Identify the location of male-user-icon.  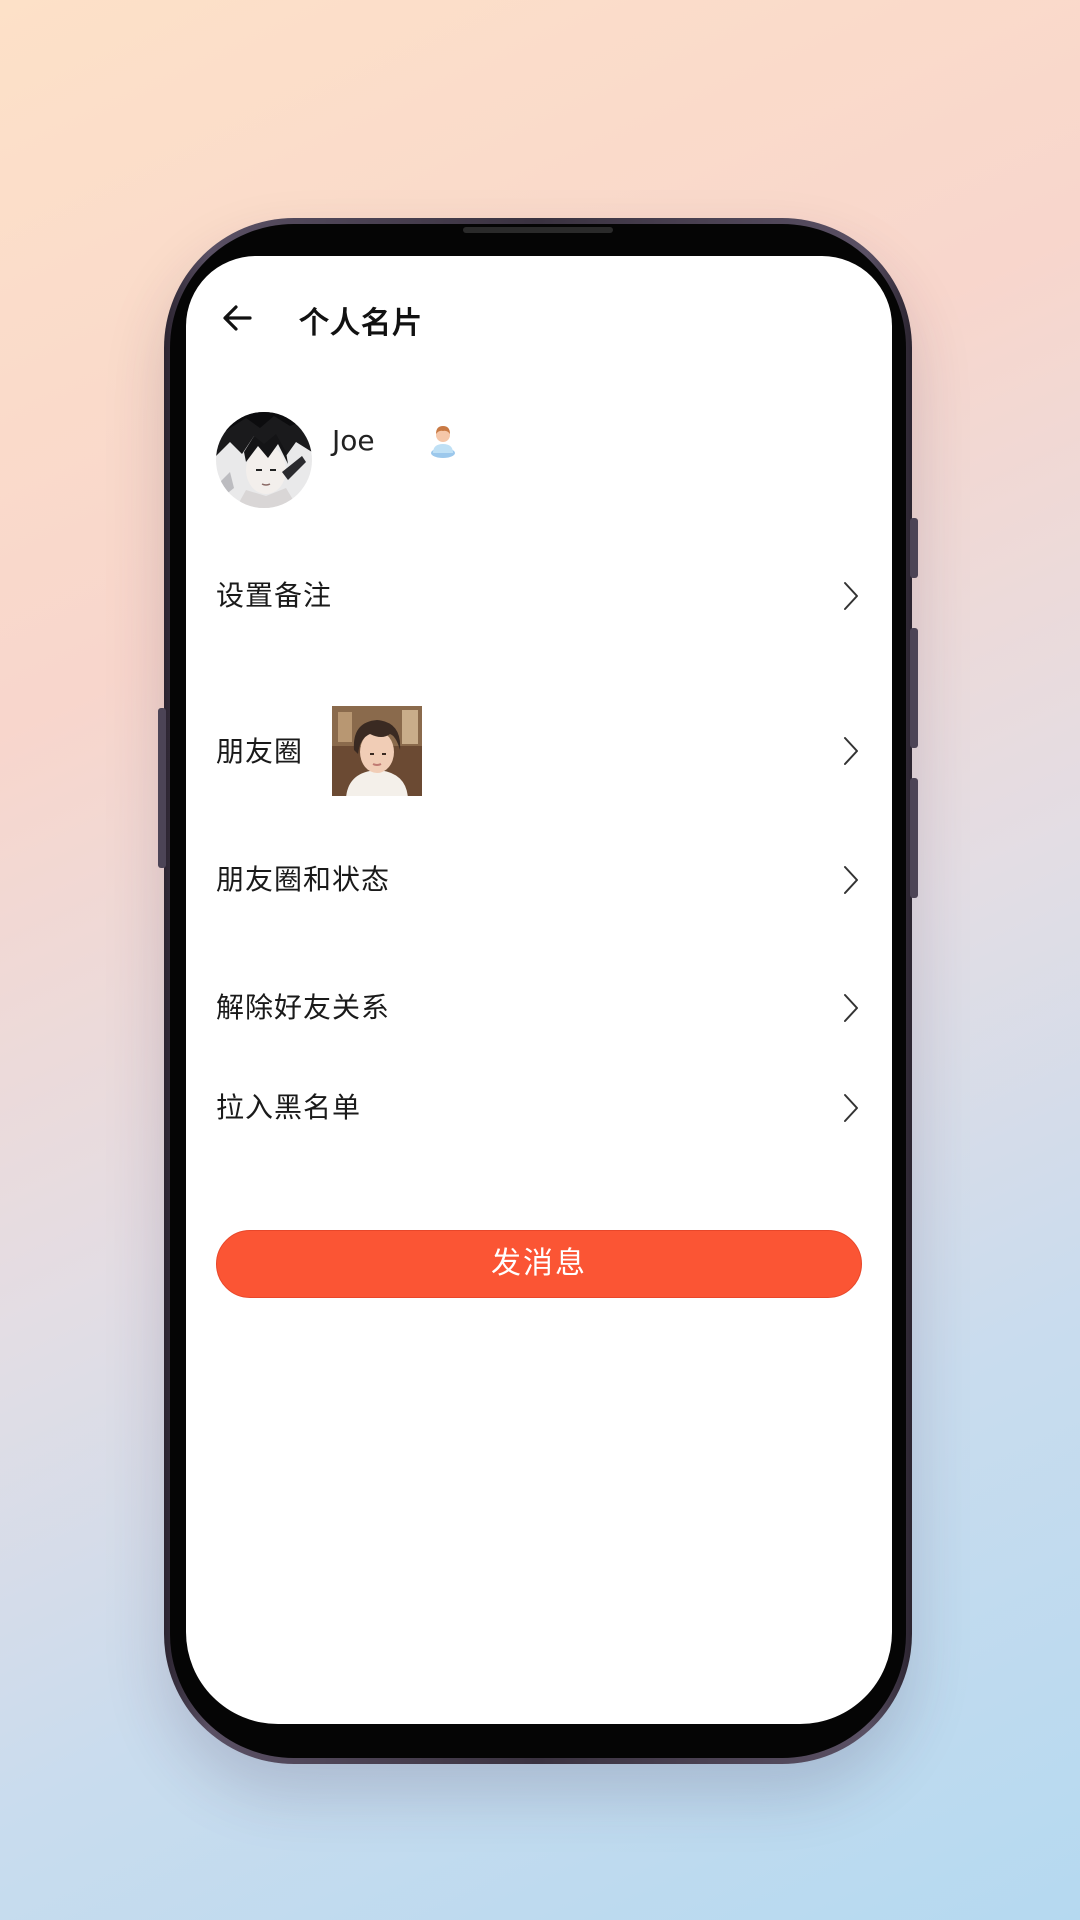
(443, 440).